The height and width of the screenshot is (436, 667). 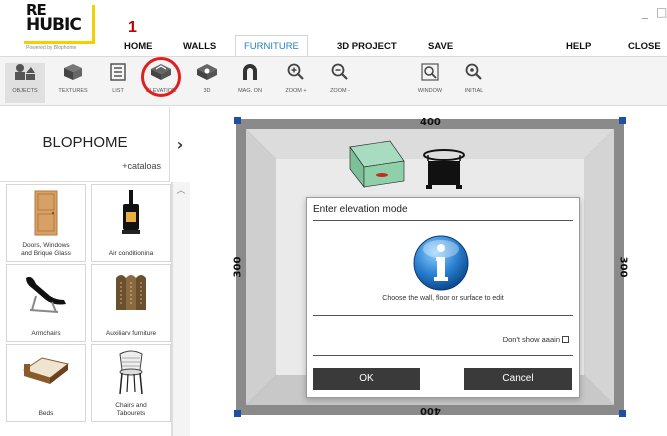 I want to click on tool-textures: TEXTURES, so click(x=73, y=83).